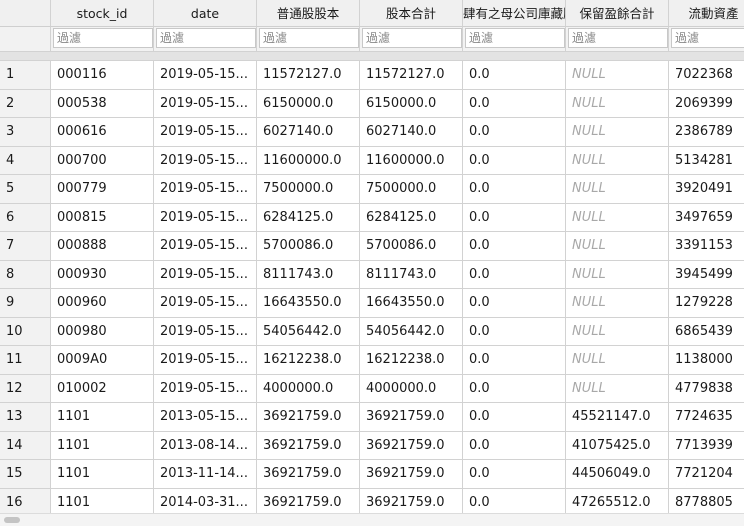 The height and width of the screenshot is (526, 744). Describe the element at coordinates (411, 217) in the screenshot. I see `table-cell: 6284125.0` at that location.